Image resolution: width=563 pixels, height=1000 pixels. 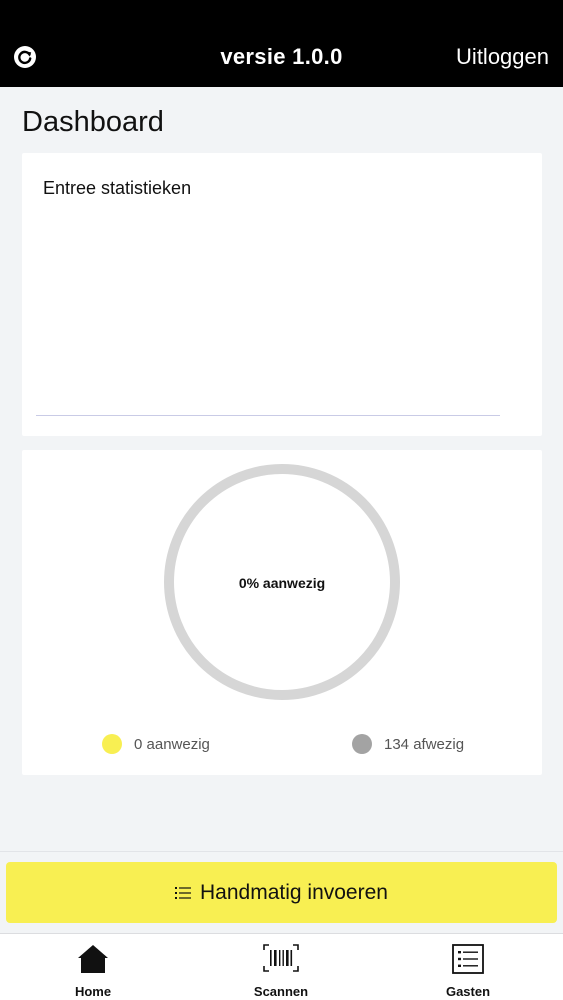 I want to click on attendance-percentage: 0% aanwezig, so click(x=282, y=583).